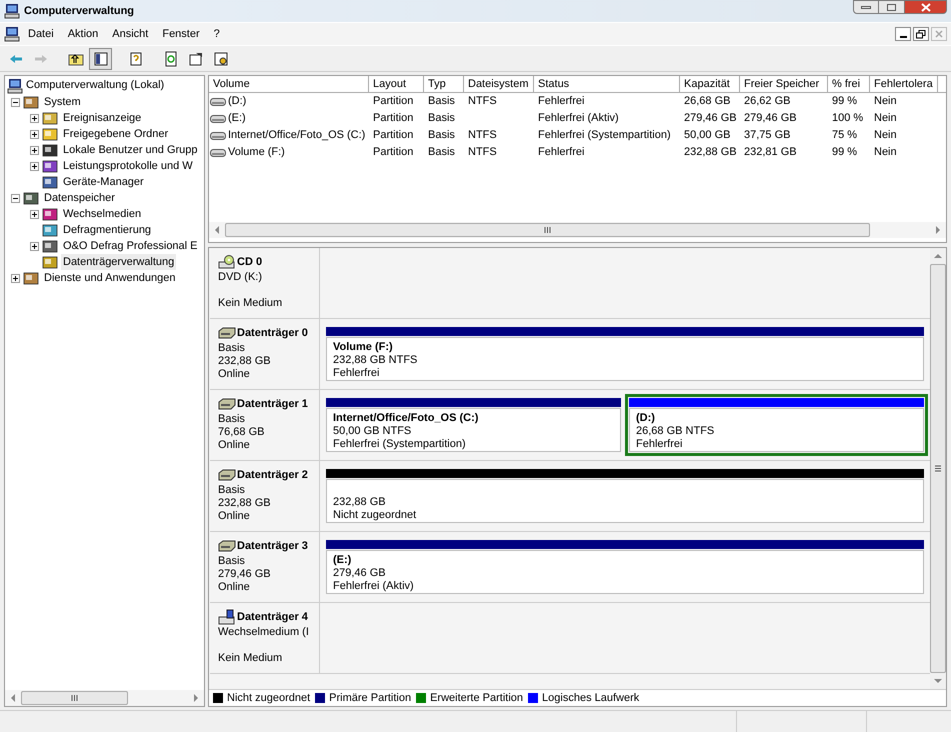  I want to click on tree-item: Lokale Benutzer und Grupp, so click(130, 150).